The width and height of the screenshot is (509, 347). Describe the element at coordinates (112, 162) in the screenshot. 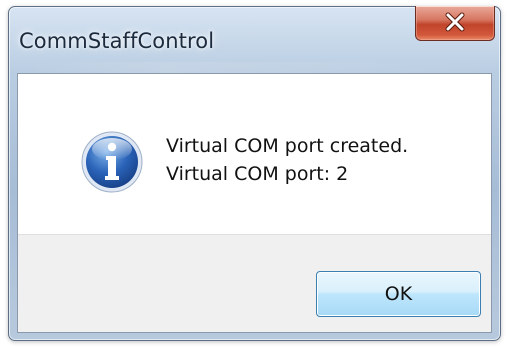

I see `information-icon` at that location.